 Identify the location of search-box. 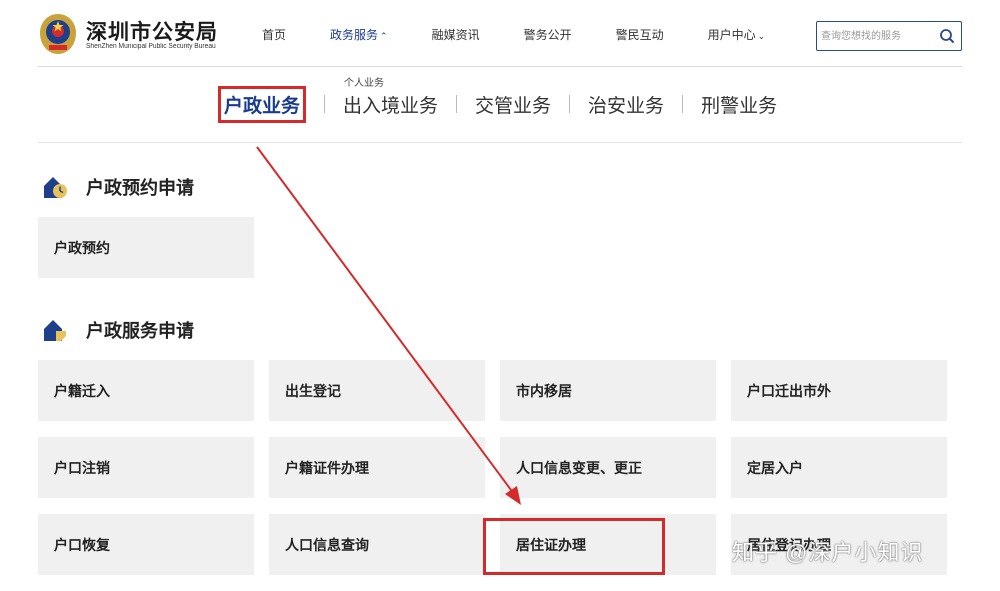
(889, 36).